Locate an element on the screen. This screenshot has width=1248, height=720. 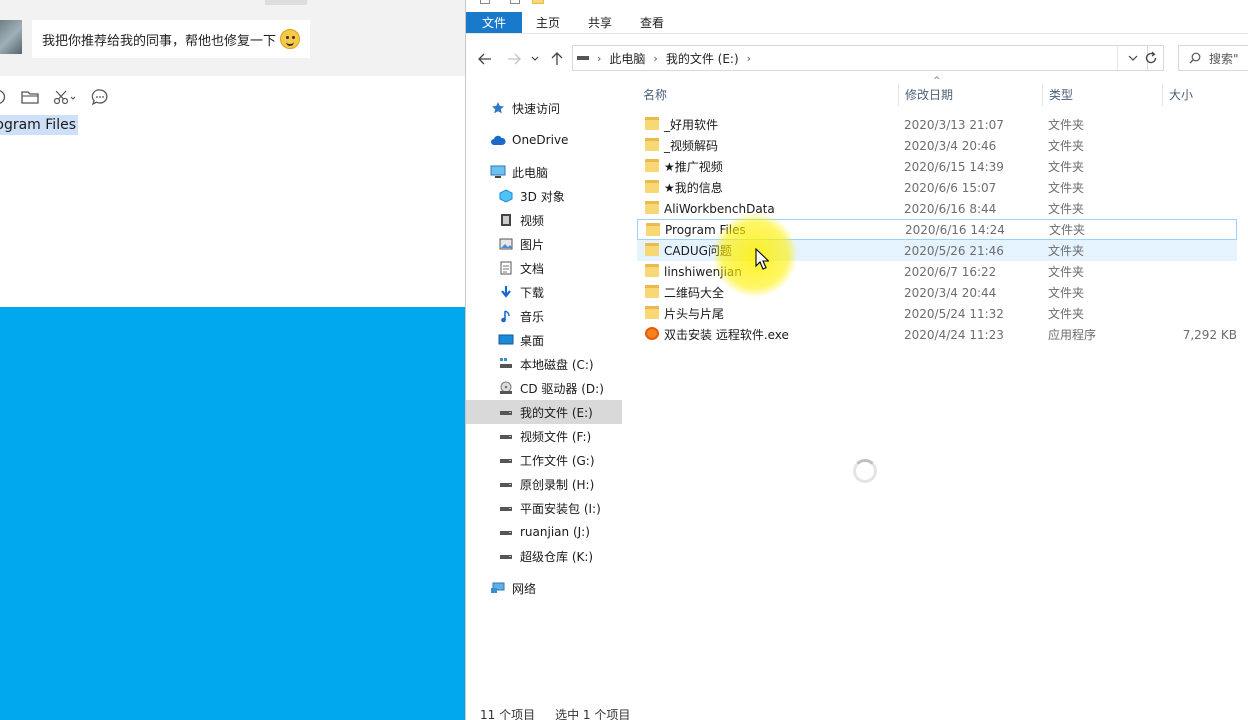
computer-icon is located at coordinates (498, 172).